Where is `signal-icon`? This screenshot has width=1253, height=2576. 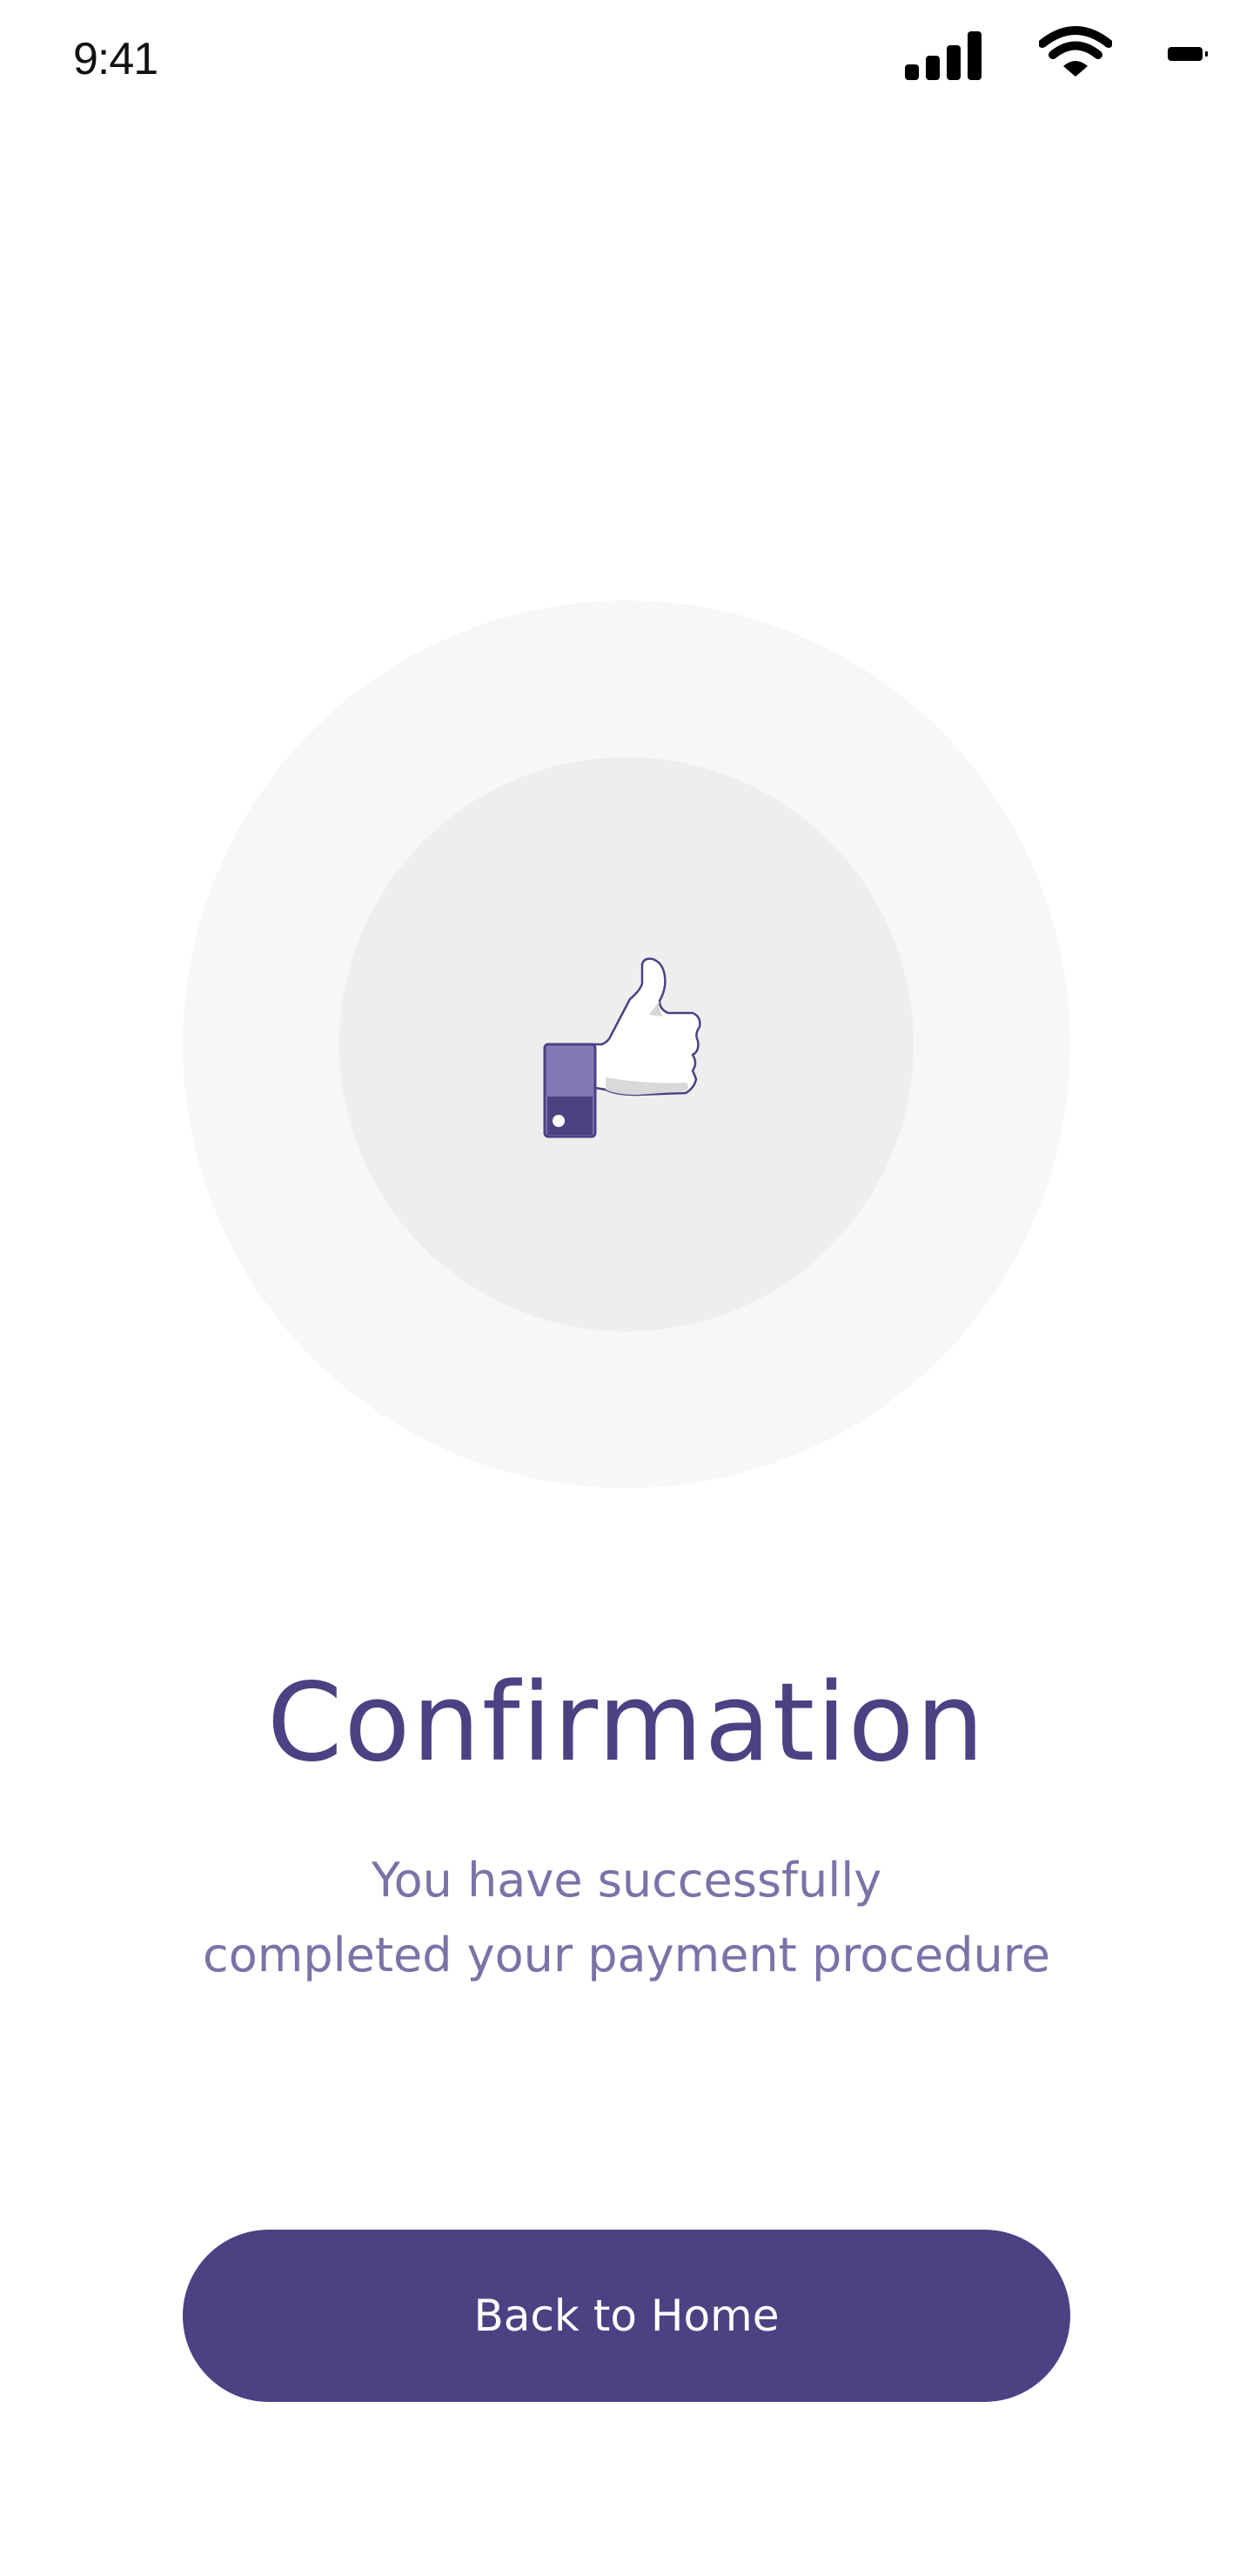
signal-icon is located at coordinates (943, 55).